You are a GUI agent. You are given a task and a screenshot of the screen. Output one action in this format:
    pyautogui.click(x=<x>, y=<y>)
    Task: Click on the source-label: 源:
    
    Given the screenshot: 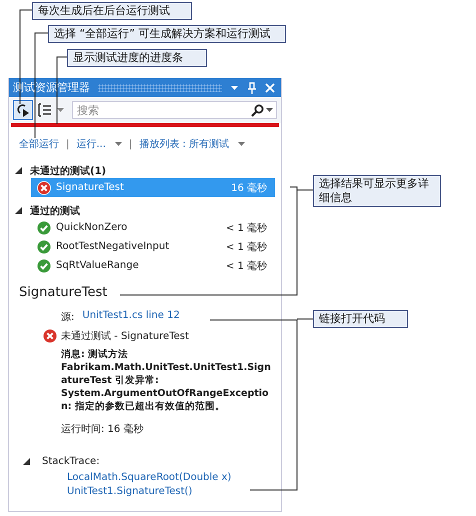 What is the action you would take?
    pyautogui.click(x=67, y=317)
    